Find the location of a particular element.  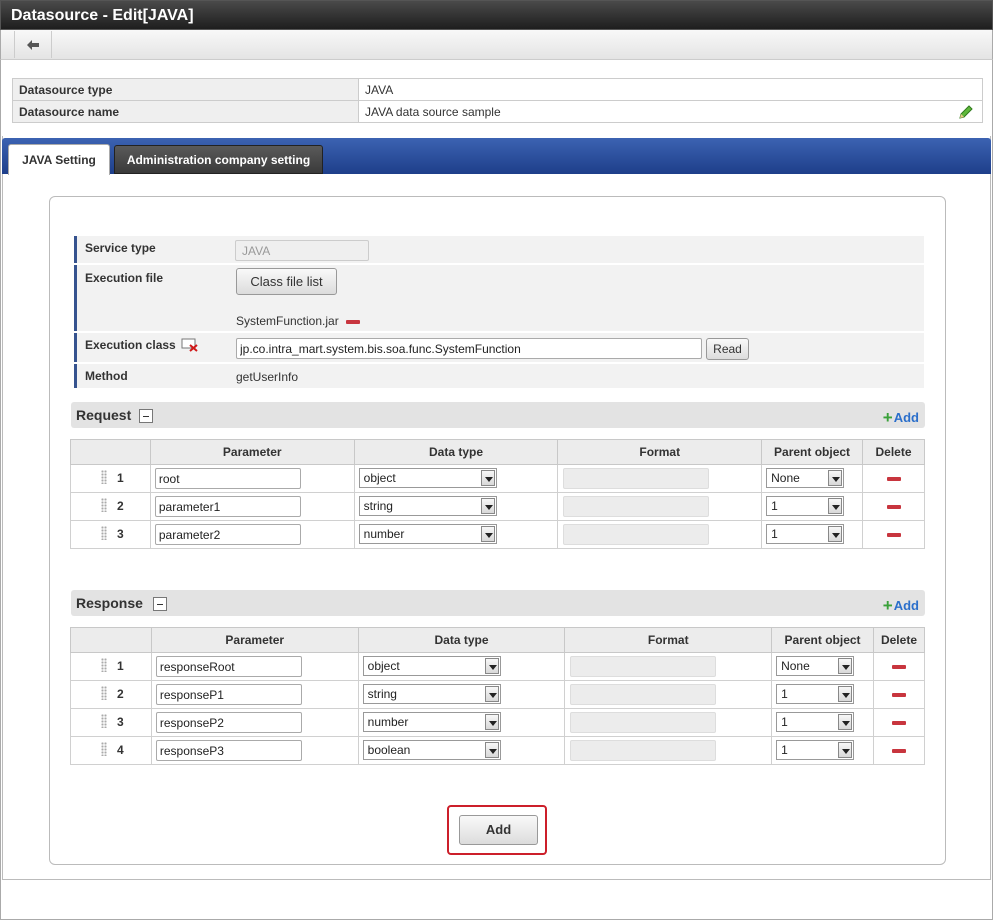

toolbar is located at coordinates (496, 45).